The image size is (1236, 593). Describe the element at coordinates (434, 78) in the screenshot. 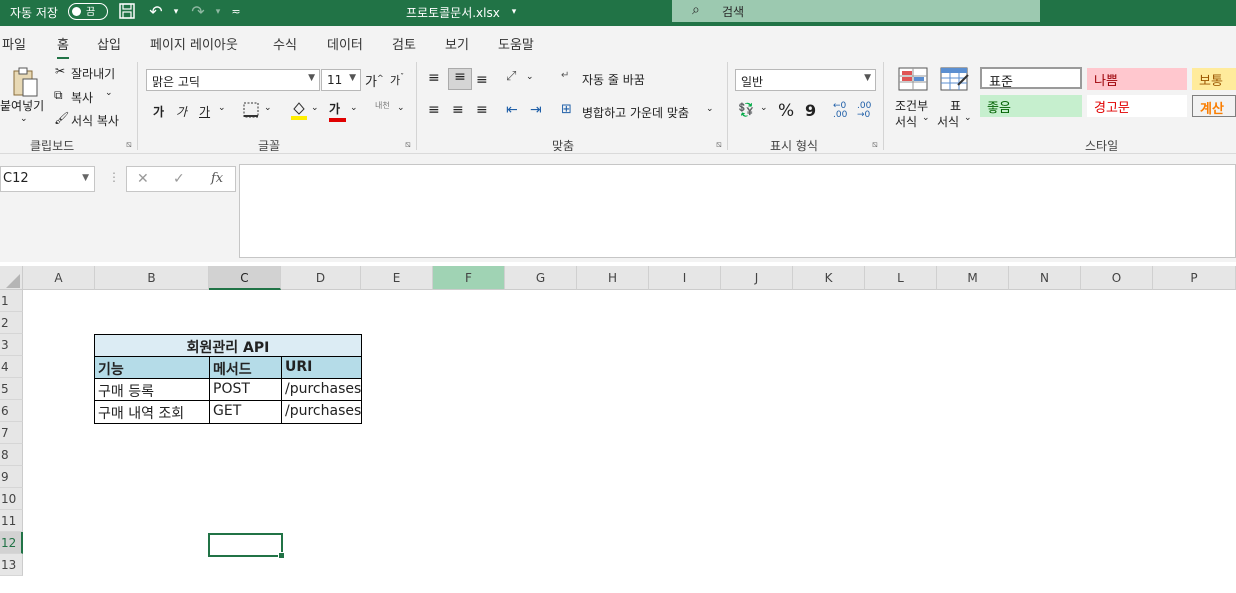

I see `align-top-icon: ≡` at that location.